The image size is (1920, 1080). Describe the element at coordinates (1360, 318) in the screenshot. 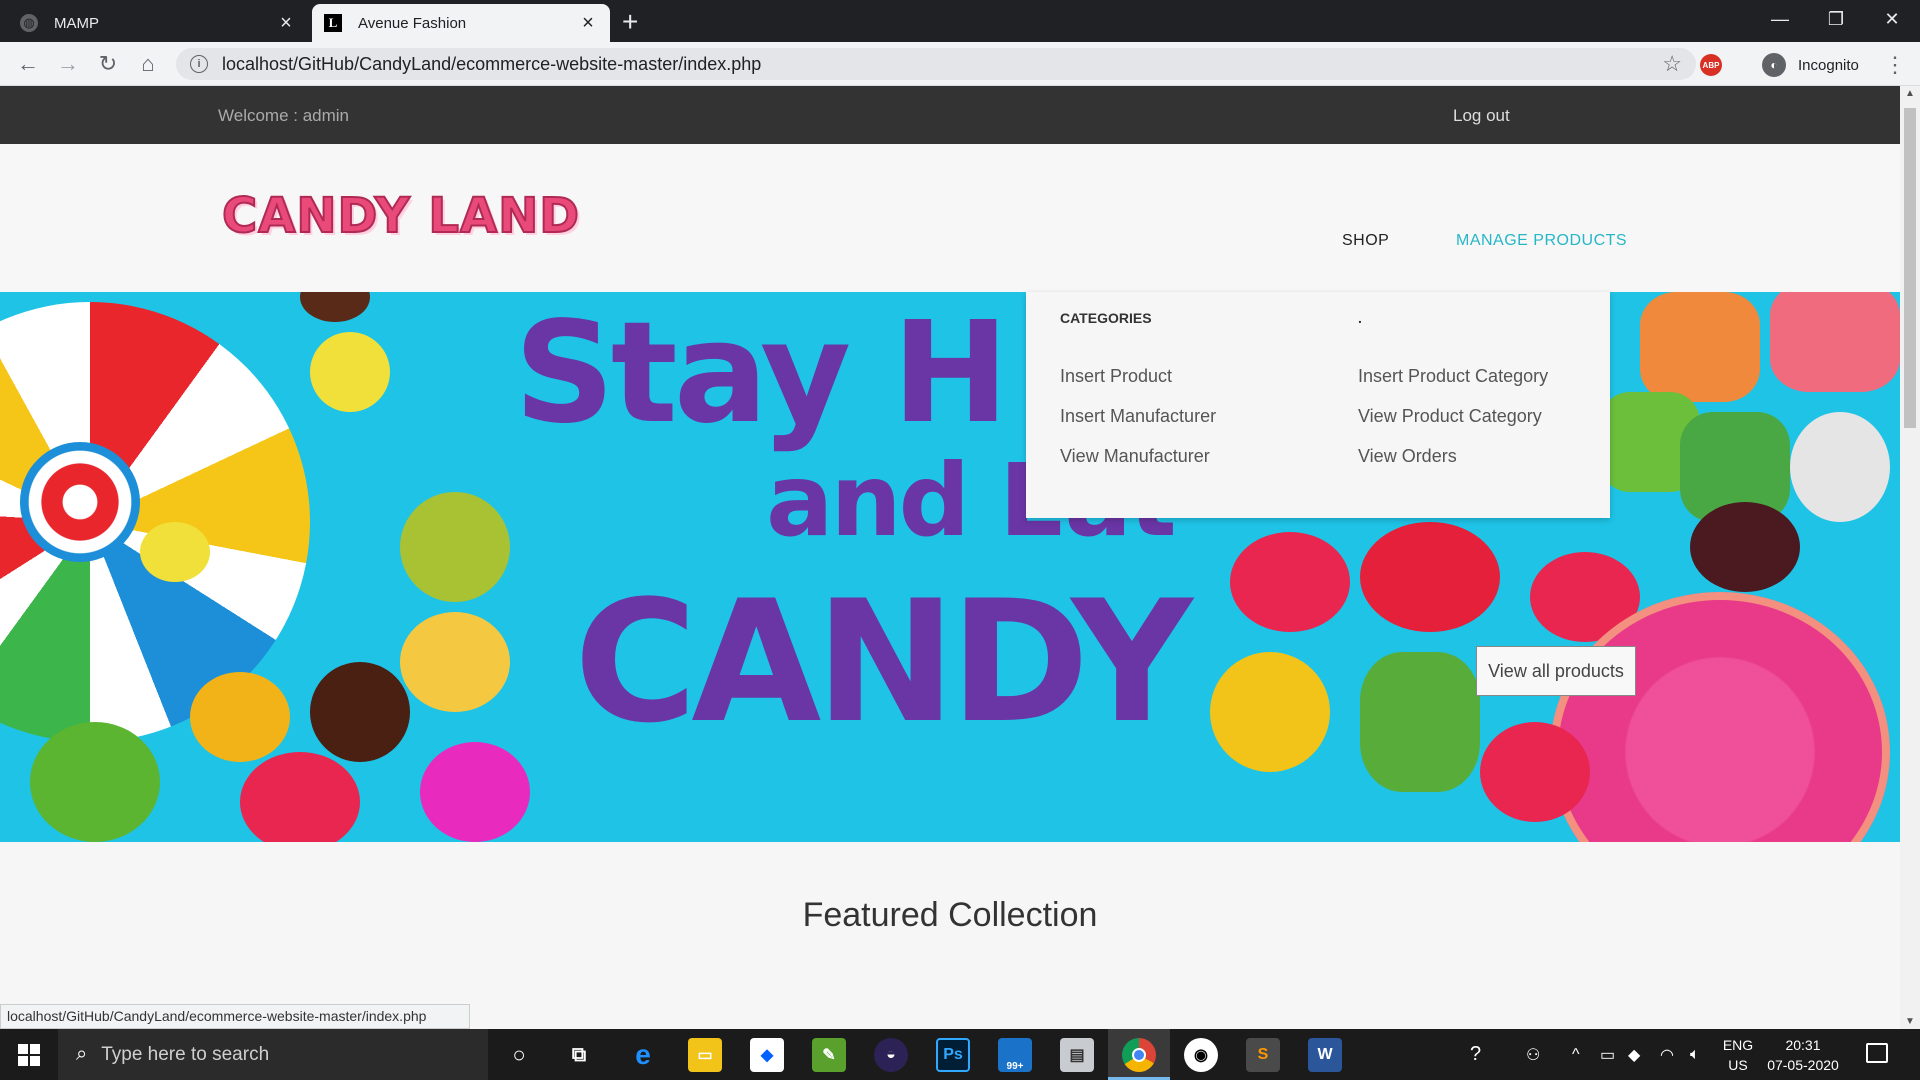

I see `dropdown-heading-secondary: .` at that location.